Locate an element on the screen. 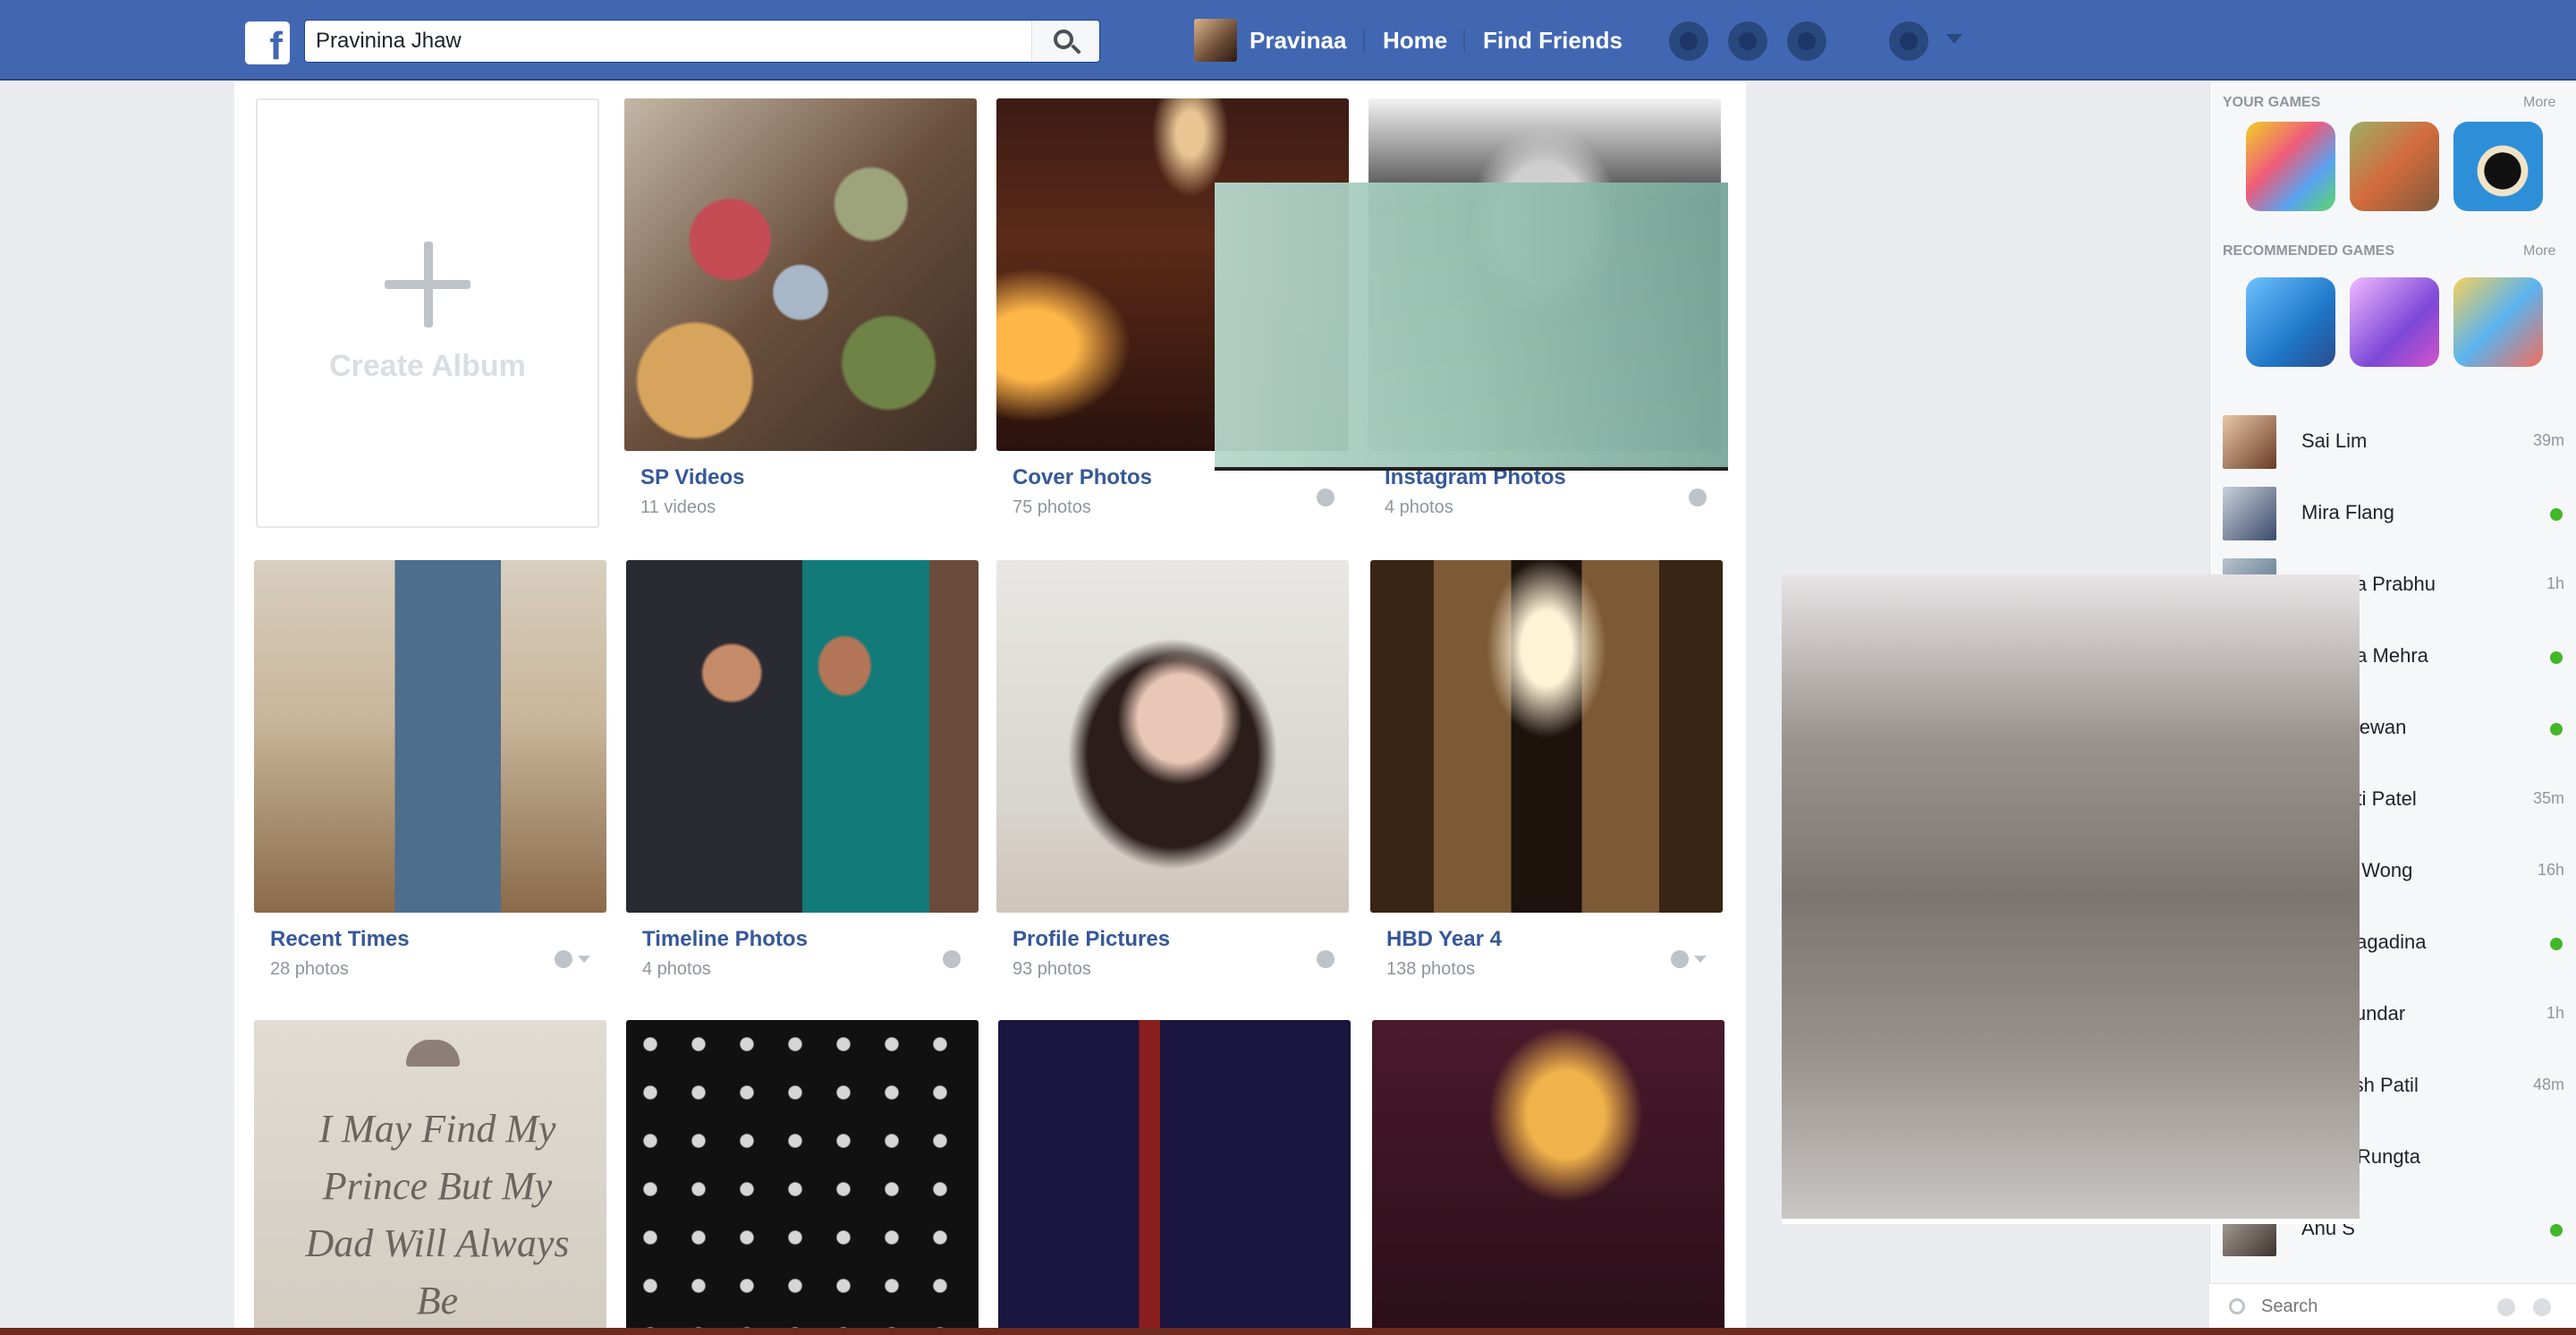 This screenshot has width=2576, height=1335. album-count: 93 photos is located at coordinates (1052, 969).